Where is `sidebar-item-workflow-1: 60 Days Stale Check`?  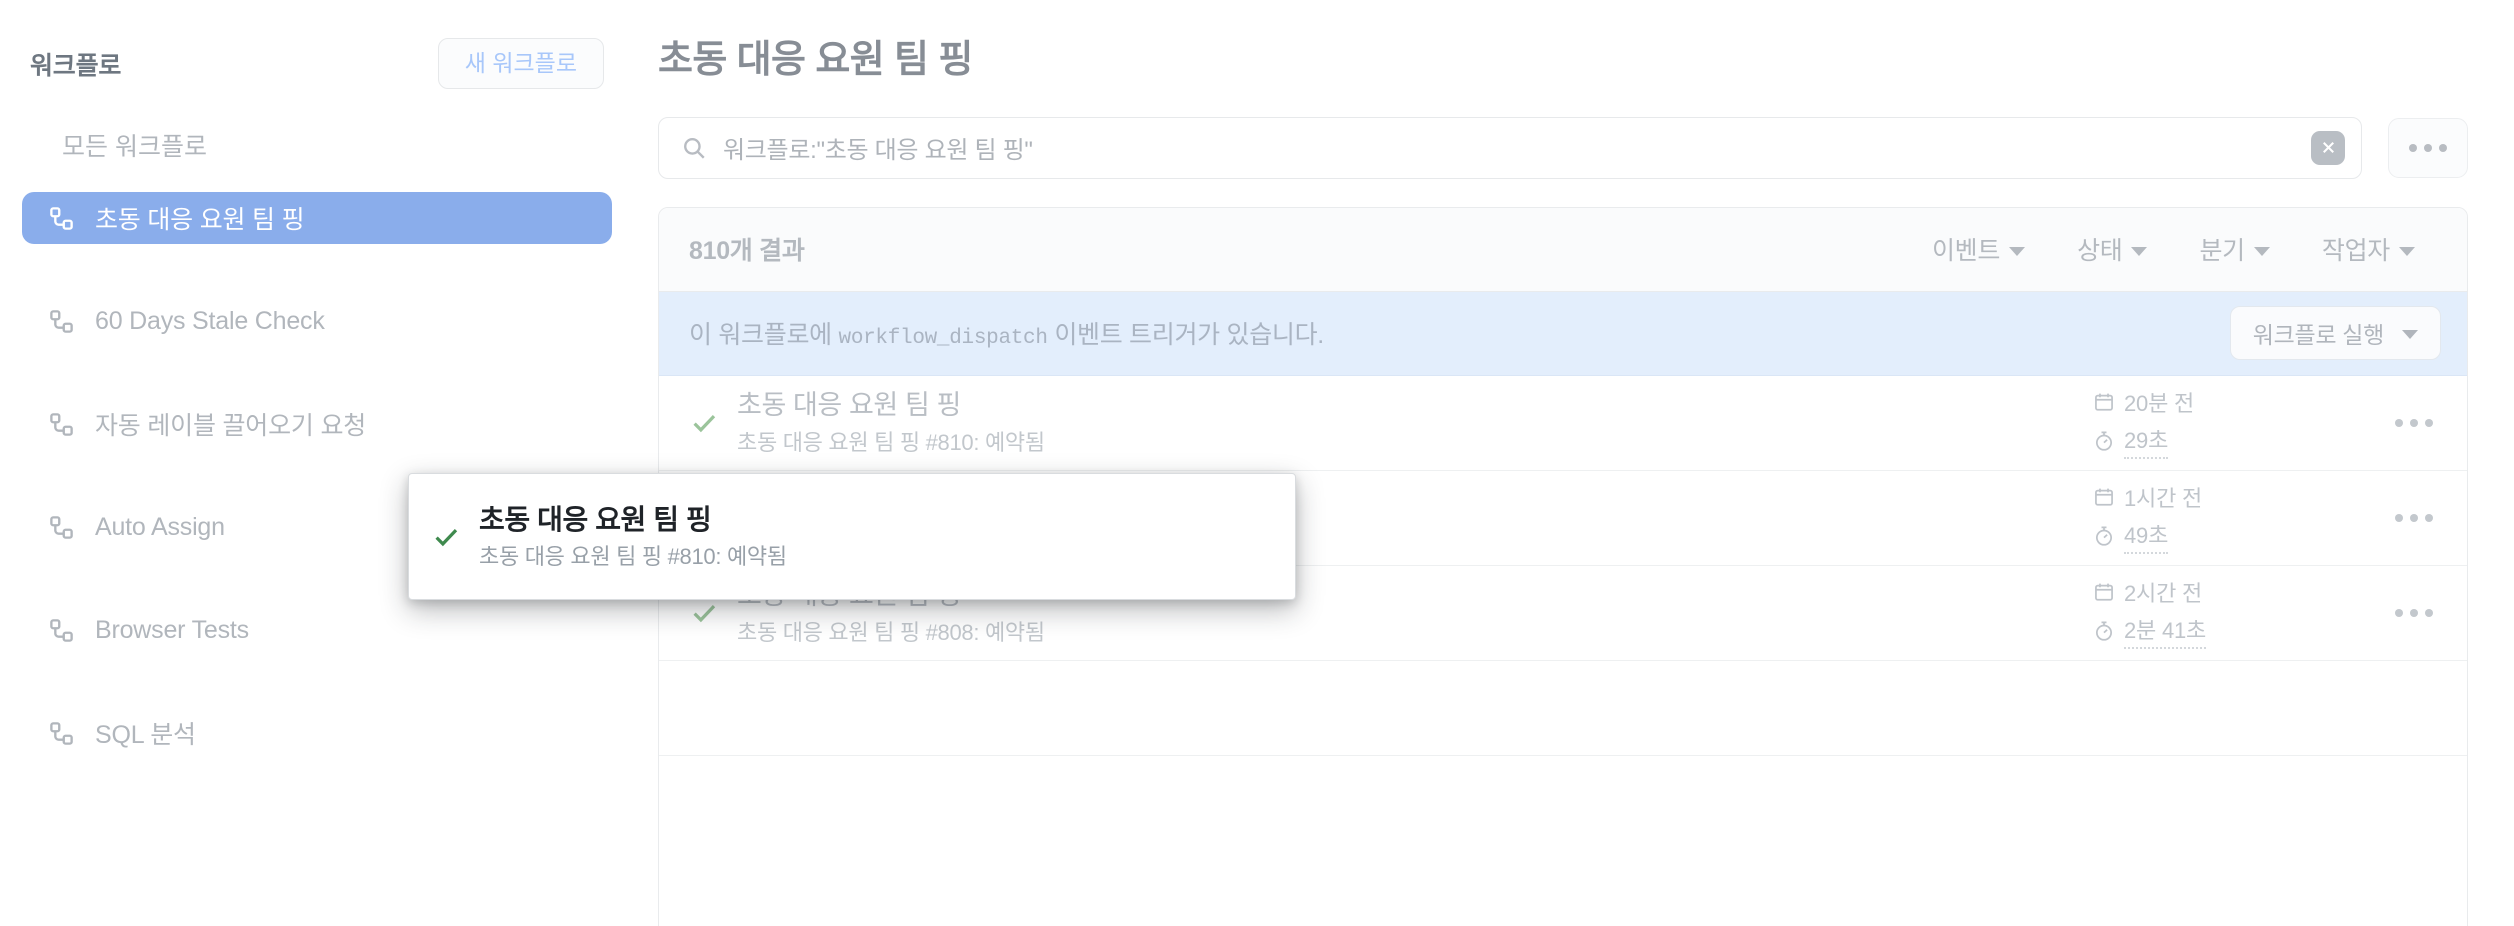 sidebar-item-workflow-1: 60 Days Stale Check is located at coordinates (317, 321).